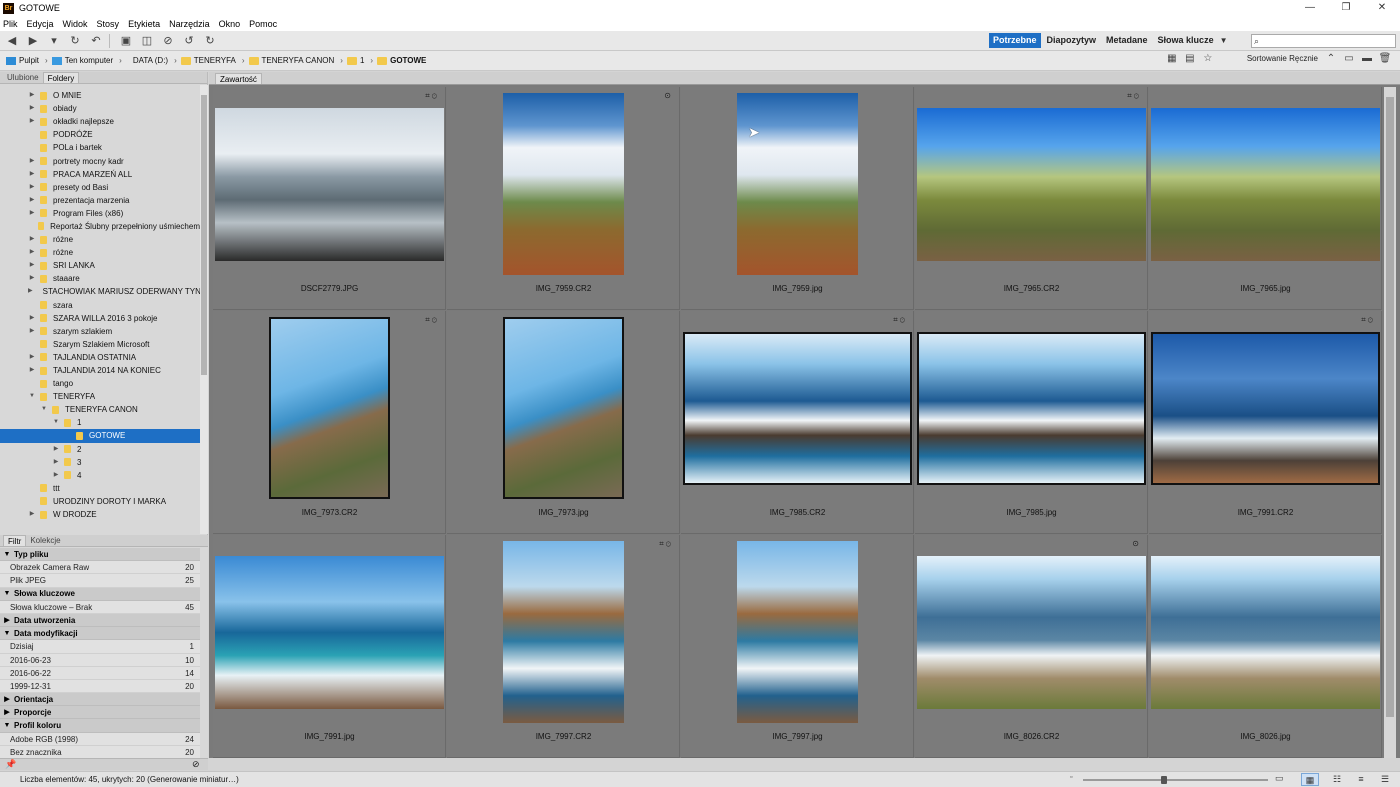  What do you see at coordinates (100, 305) in the screenshot?
I see `folder-tree-item: szara` at bounding box center [100, 305].